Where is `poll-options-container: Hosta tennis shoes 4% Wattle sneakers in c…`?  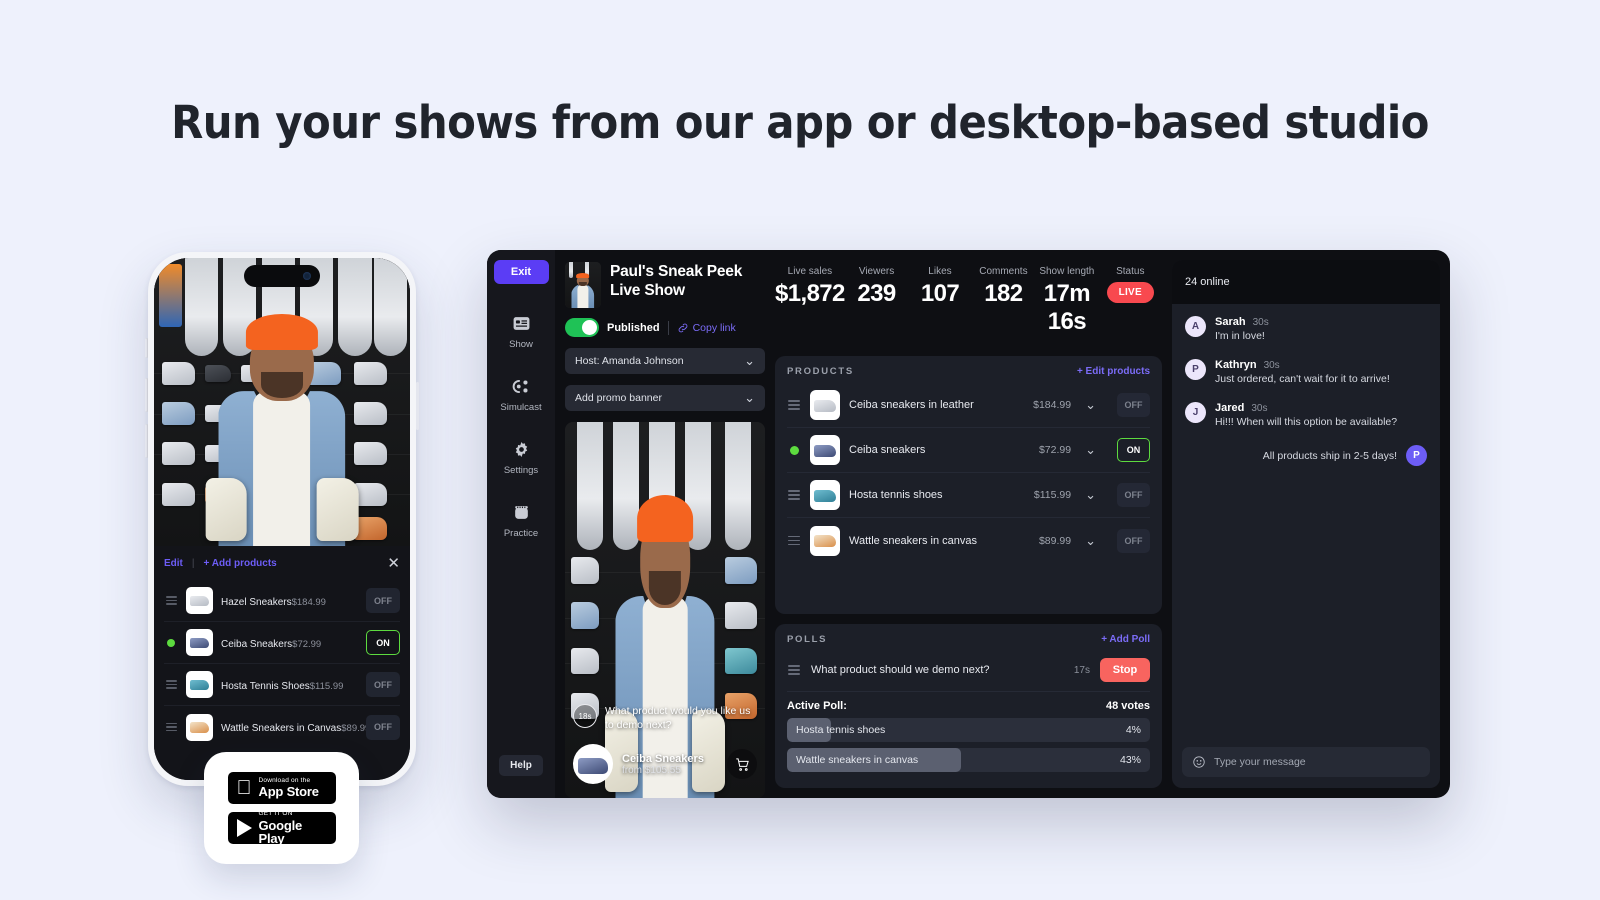
poll-options-container: Hosta tennis shoes 4% Wattle sneakers in c… is located at coordinates (968, 745).